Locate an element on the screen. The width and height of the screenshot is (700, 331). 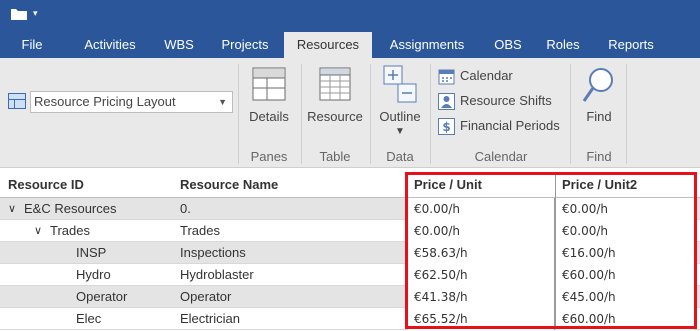
person-icon is located at coordinates (446, 101).